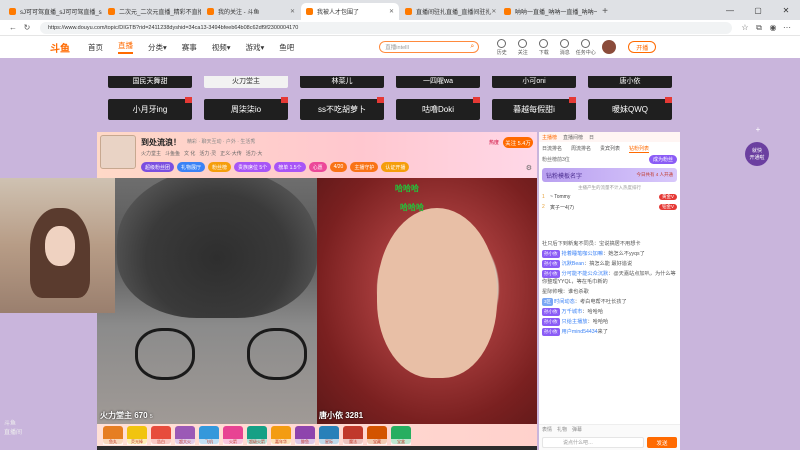  What do you see at coordinates (350, 11) in the screenshot?
I see `browser-tab-active: 我被人才包围了 ✕` at bounding box center [350, 11].